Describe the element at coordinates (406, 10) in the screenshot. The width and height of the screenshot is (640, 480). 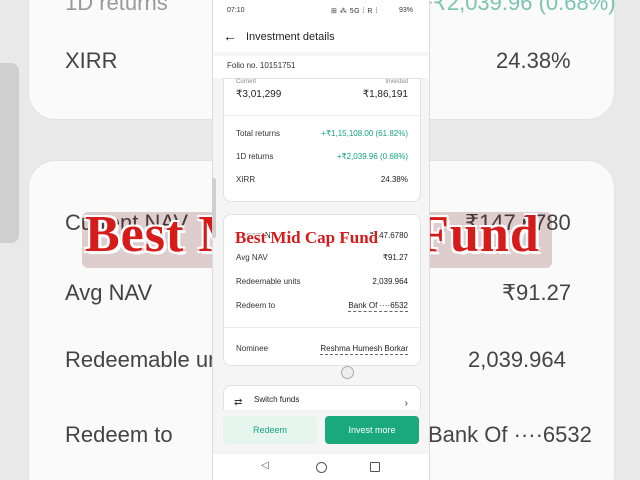
I see `battery-level: 93%` at that location.